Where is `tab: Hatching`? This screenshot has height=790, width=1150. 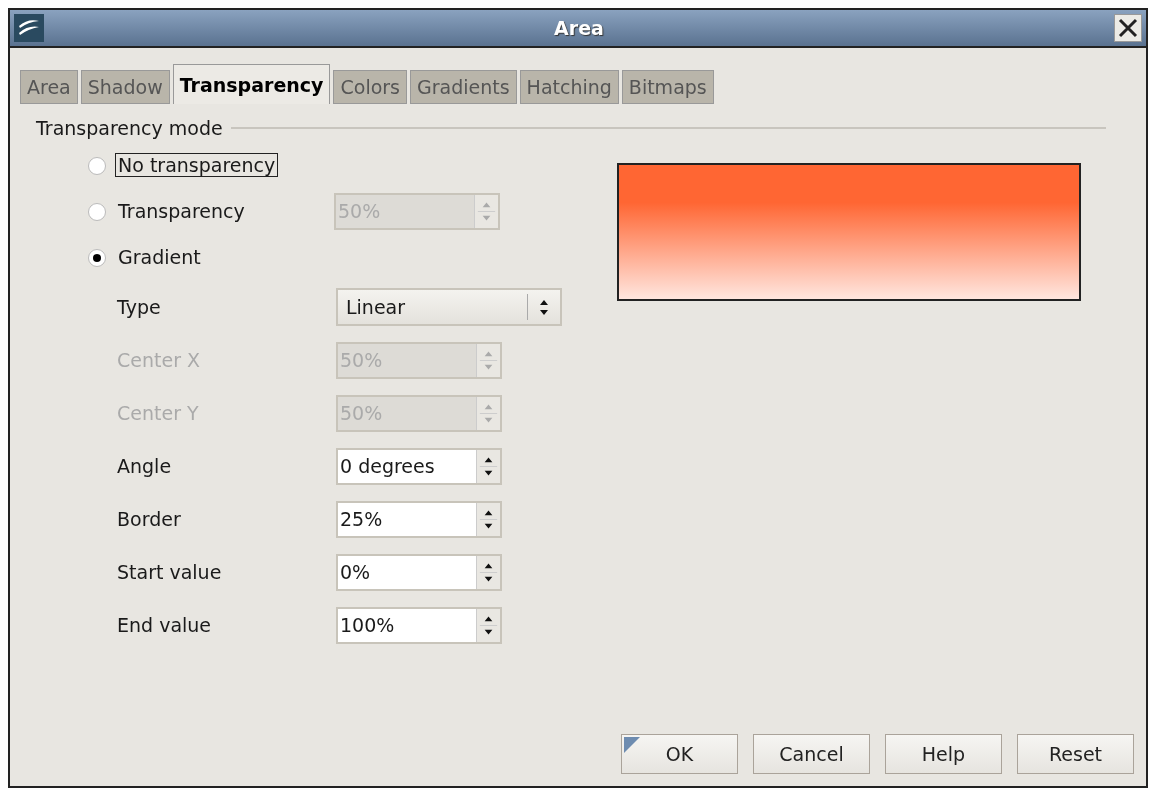 tab: Hatching is located at coordinates (569, 87).